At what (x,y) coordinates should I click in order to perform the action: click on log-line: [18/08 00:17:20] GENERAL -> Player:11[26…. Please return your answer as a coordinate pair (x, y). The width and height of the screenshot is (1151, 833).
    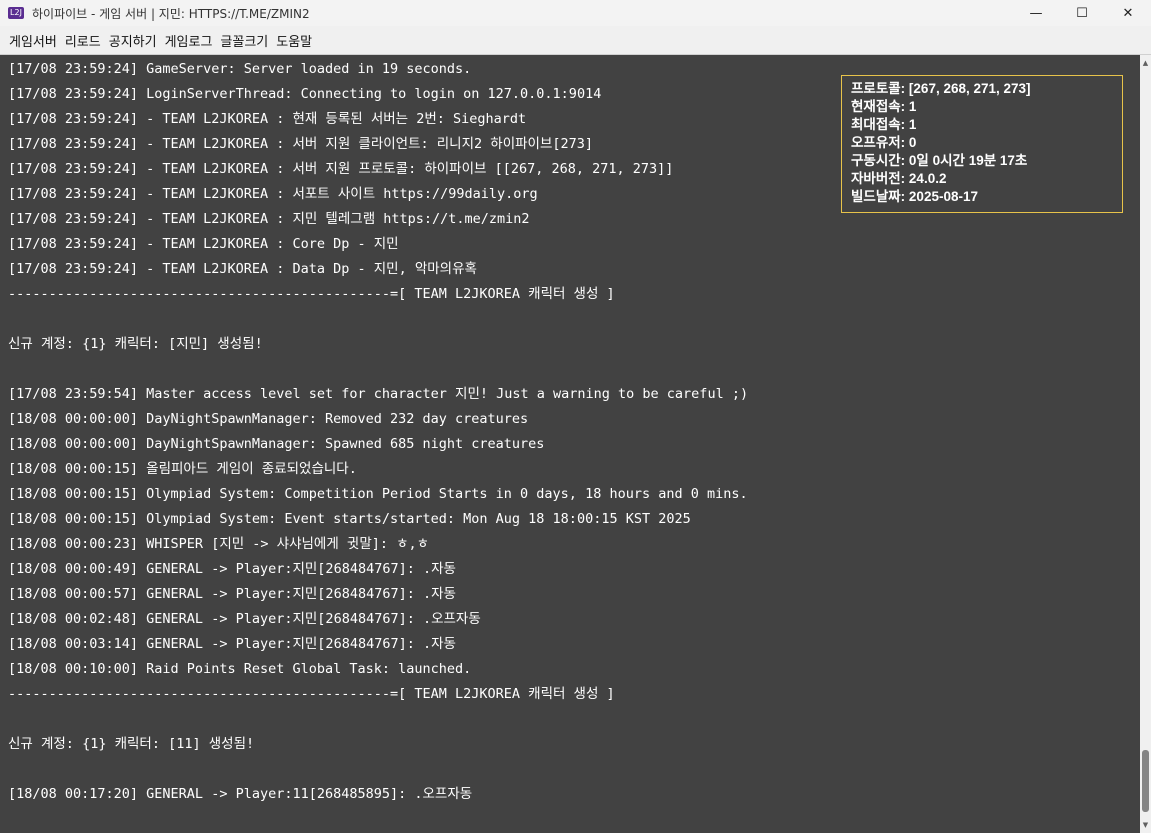
    Looking at the image, I should click on (240, 794).